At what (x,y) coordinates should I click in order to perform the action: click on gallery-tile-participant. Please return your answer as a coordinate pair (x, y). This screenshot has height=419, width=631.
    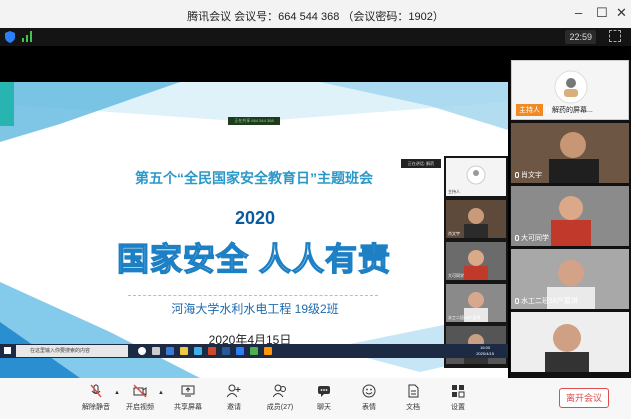
    Looking at the image, I should click on (570, 342).